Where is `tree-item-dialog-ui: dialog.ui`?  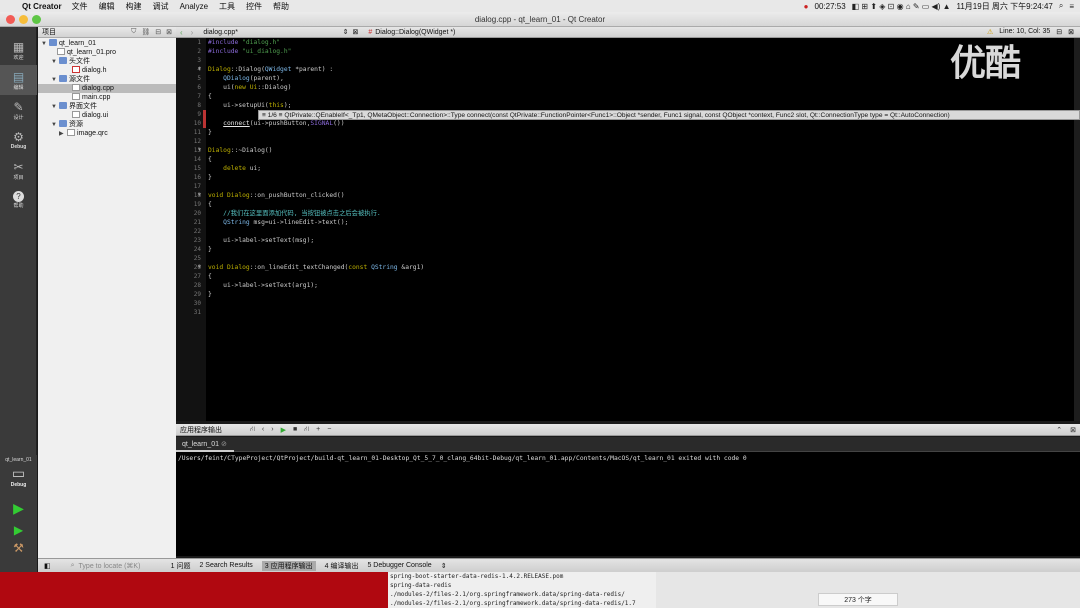
tree-item-dialog-ui: dialog.ui is located at coordinates (107, 115).